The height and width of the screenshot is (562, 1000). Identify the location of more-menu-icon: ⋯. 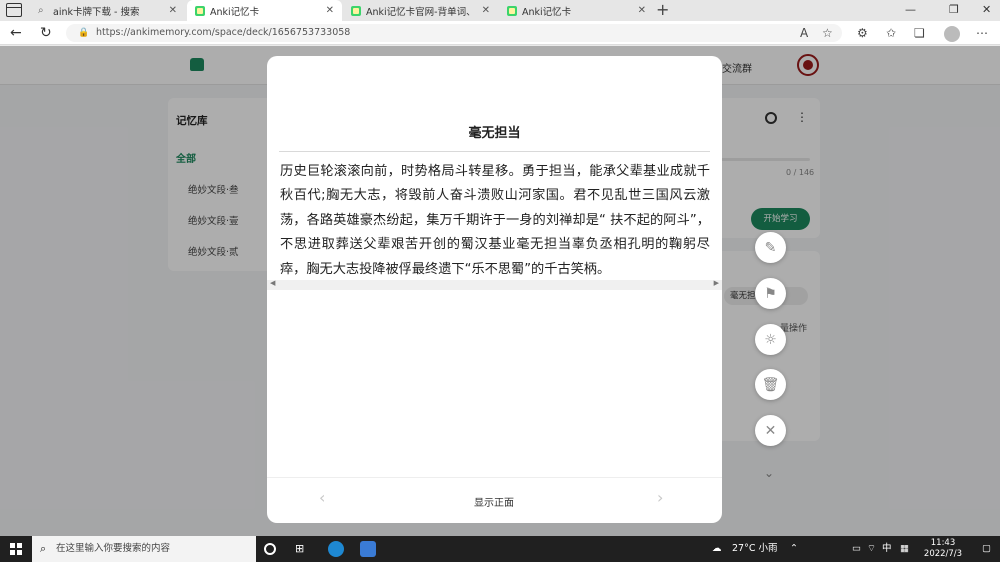
(982, 33).